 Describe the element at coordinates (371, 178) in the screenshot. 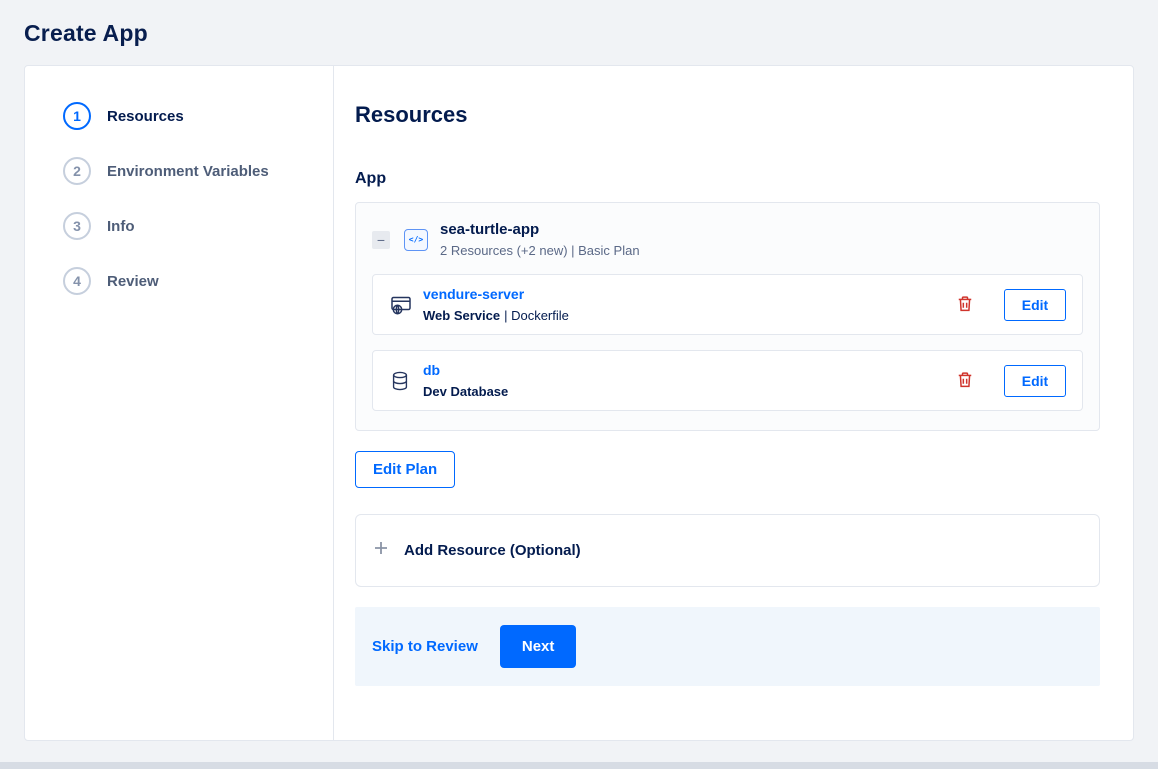

I see `app-section-label: App` at that location.